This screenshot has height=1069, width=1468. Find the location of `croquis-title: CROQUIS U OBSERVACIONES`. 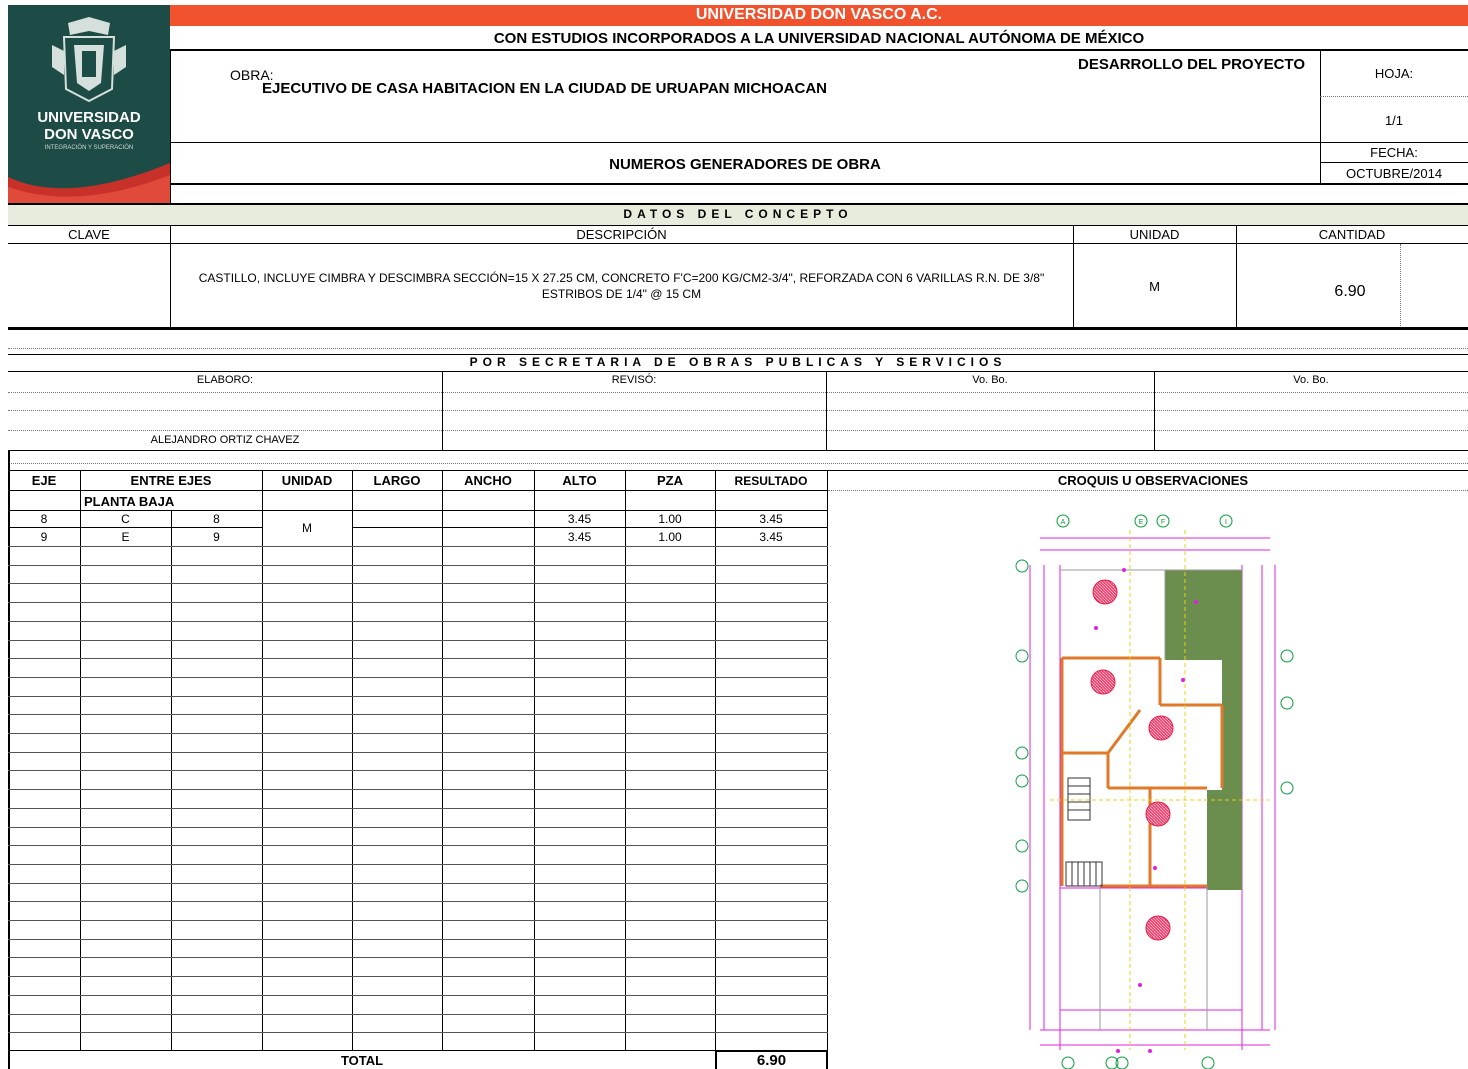

croquis-title: CROQUIS U OBSERVACIONES is located at coordinates (1153, 480).